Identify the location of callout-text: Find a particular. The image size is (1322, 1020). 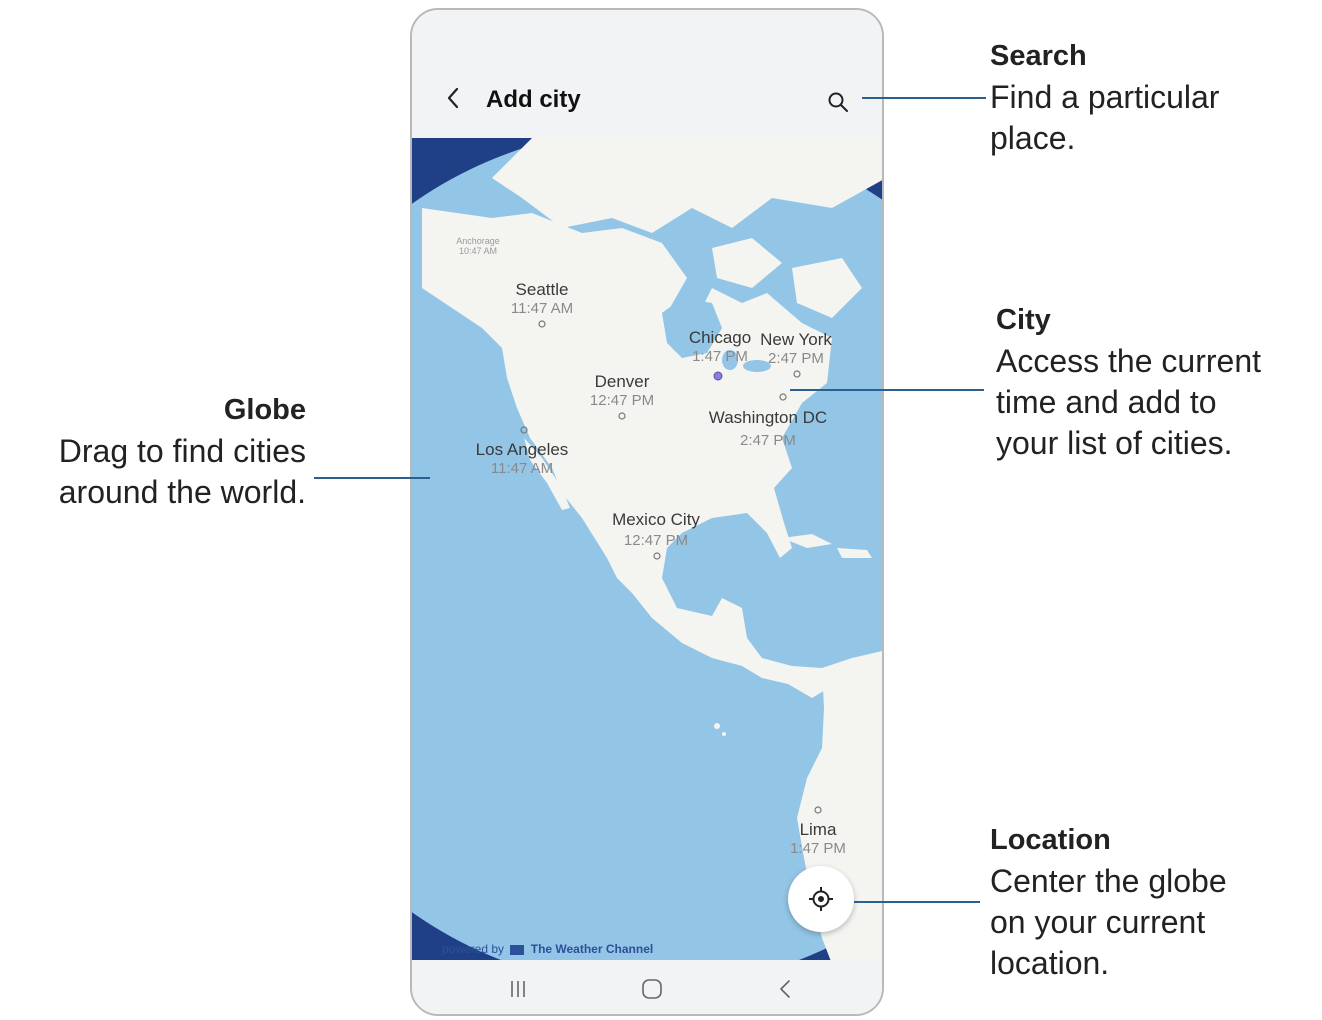
(1105, 97).